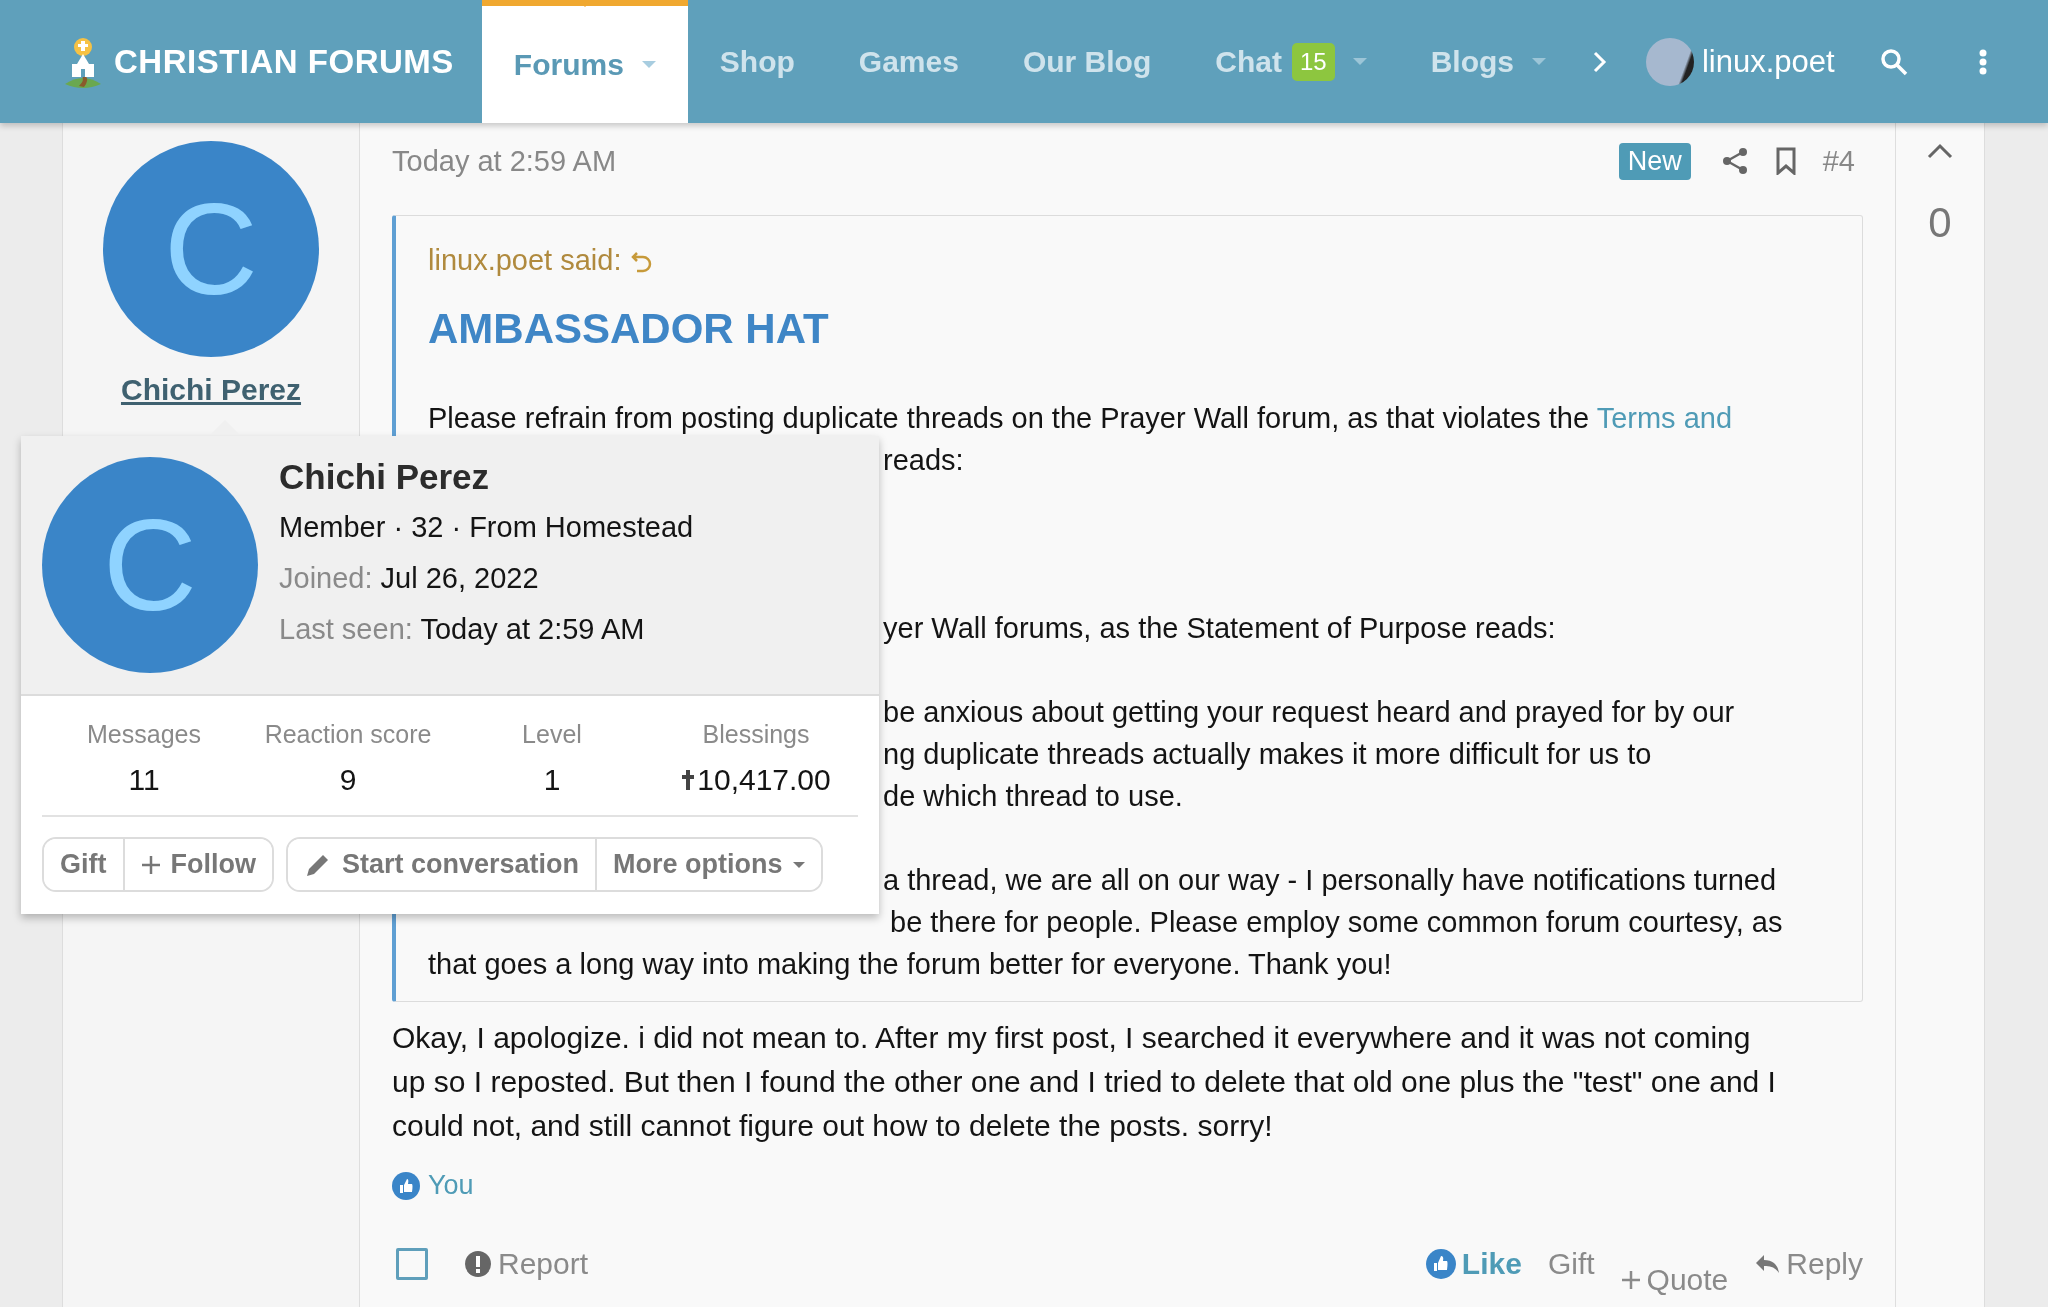 This screenshot has width=2048, height=1307. Describe the element at coordinates (1219, 628) in the screenshot. I see `quote-text: yer Wall forums, as the Statement of Purpose reads:` at that location.